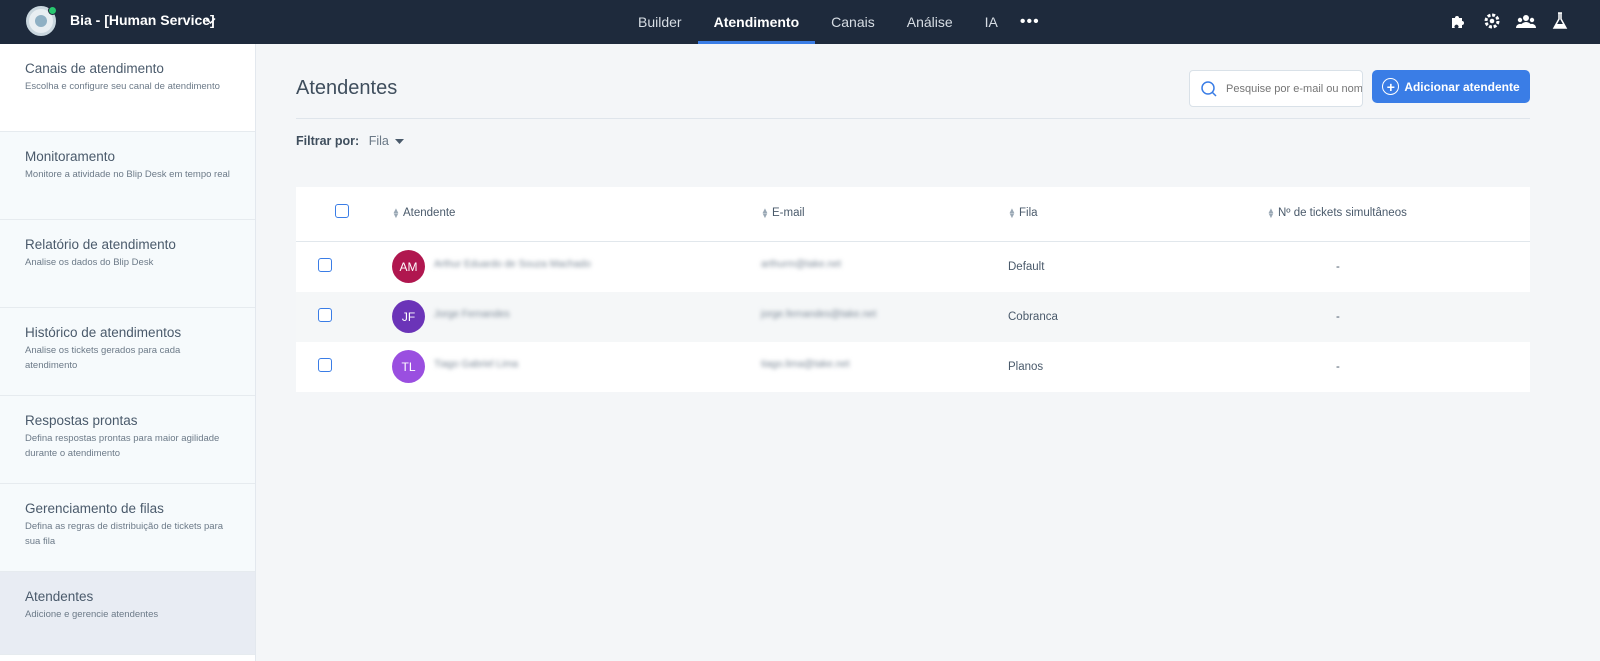 The width and height of the screenshot is (1600, 661). Describe the element at coordinates (1509, 21) in the screenshot. I see `top-icons` at that location.